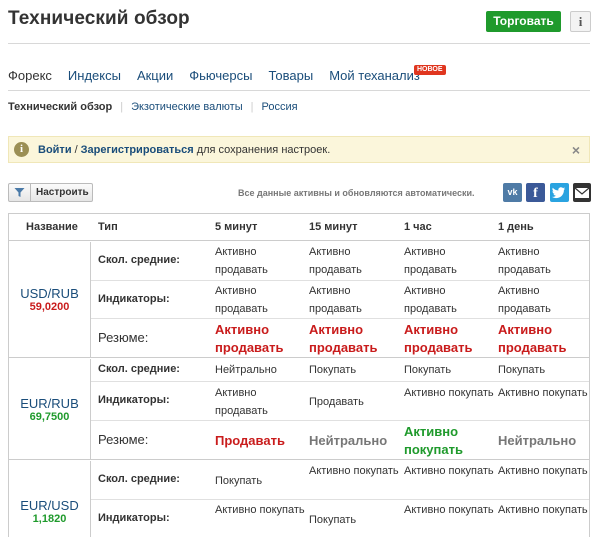  What do you see at coordinates (512, 192) in the screenshot?
I see `vk-icon: vk` at bounding box center [512, 192].